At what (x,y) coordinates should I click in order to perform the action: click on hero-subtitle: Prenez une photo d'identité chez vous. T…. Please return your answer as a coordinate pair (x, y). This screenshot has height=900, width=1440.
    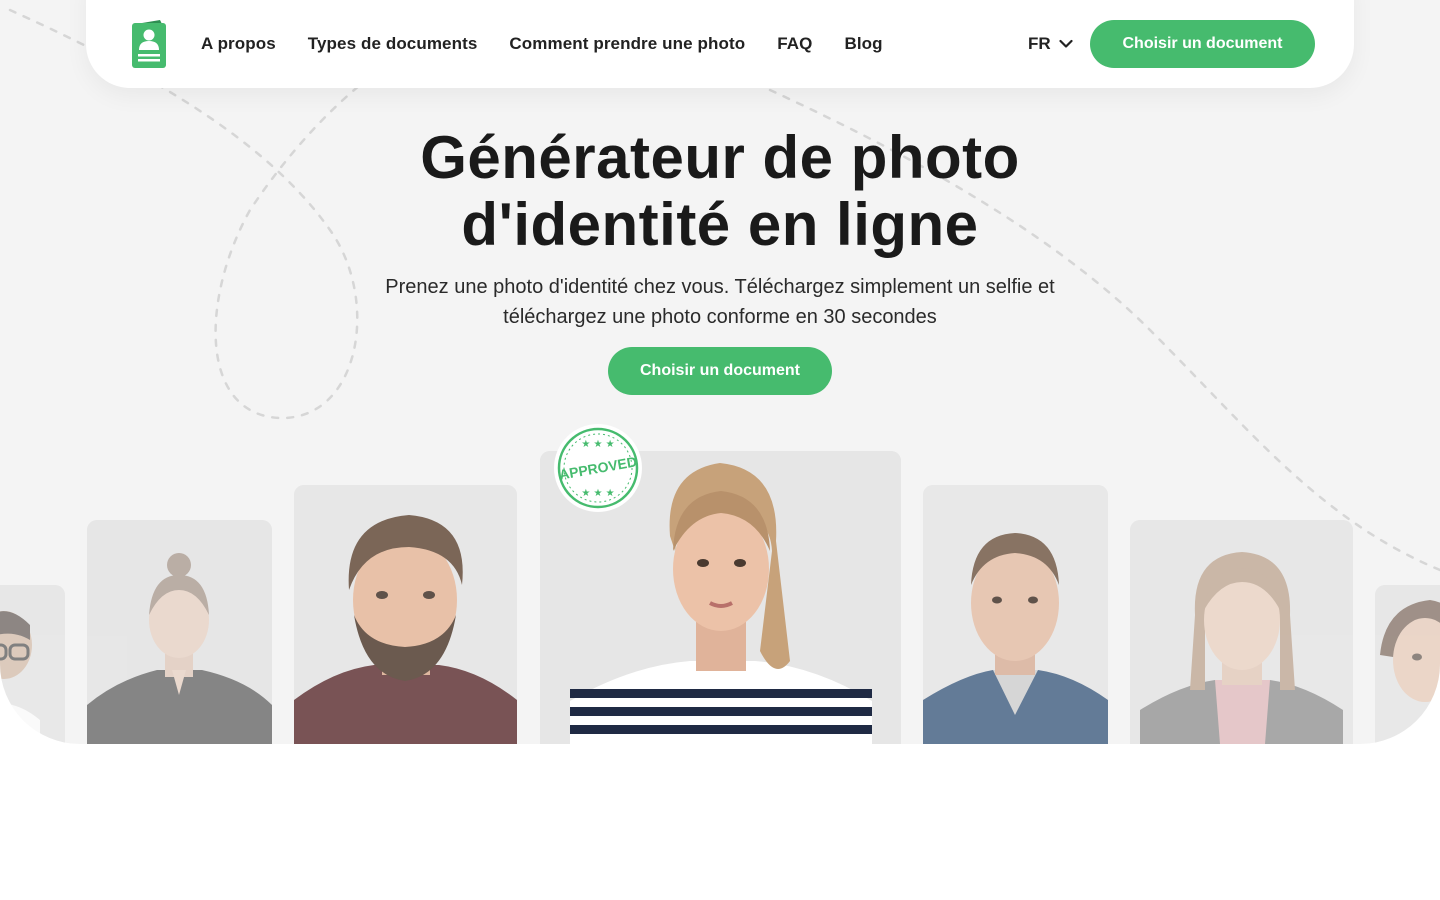
    Looking at the image, I should click on (720, 302).